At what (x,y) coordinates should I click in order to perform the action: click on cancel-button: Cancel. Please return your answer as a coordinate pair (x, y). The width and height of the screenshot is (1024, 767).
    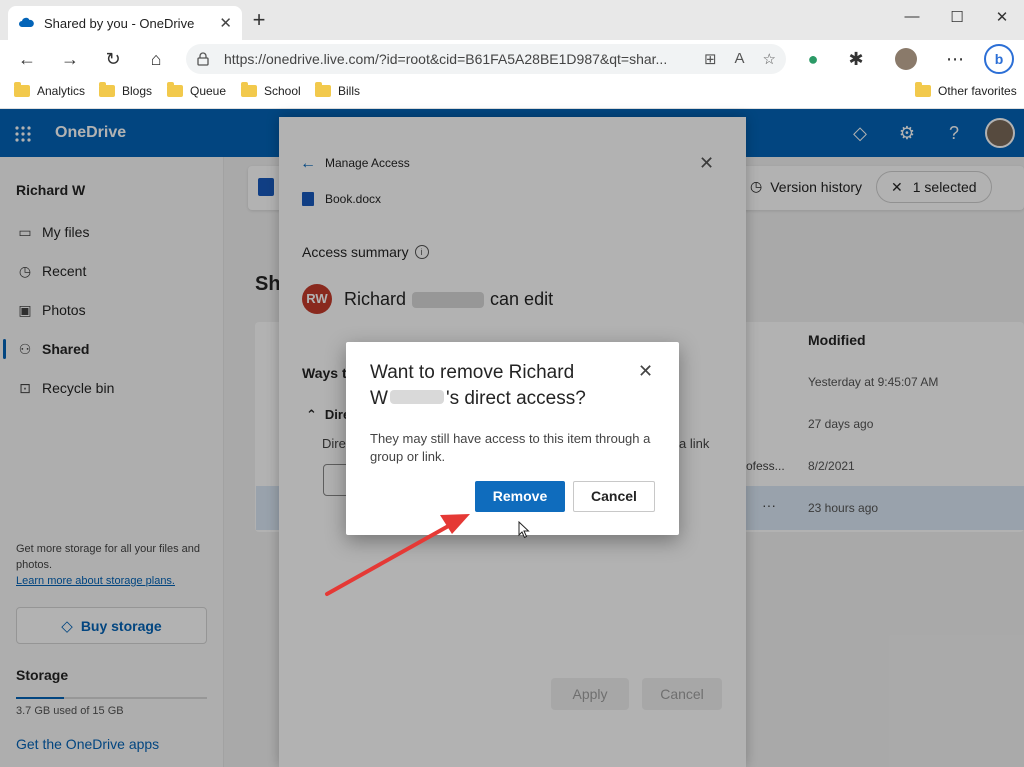
    Looking at the image, I should click on (614, 496).